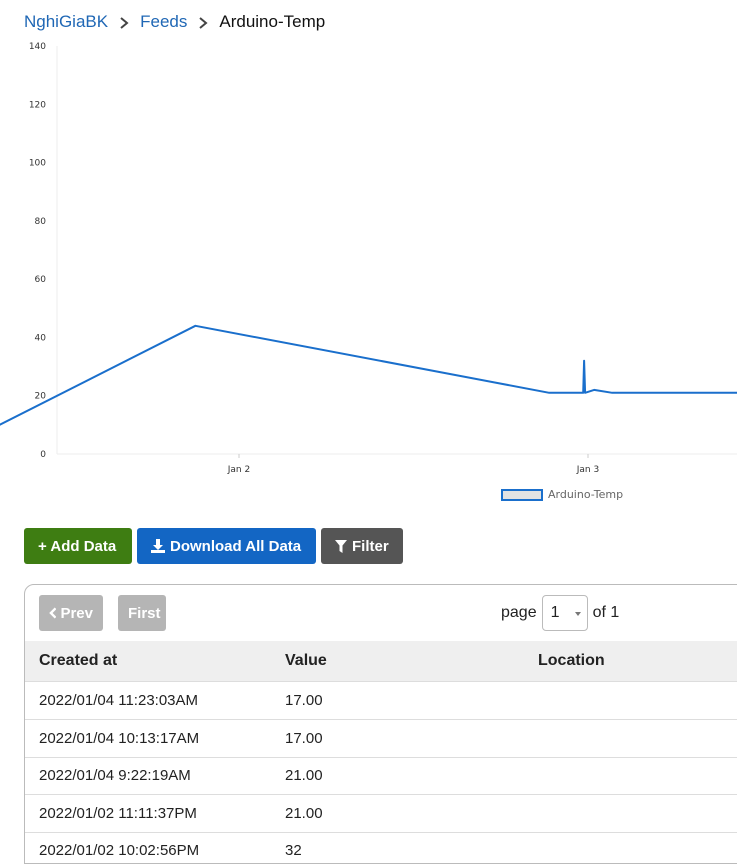 Image resolution: width=737 pixels, height=864 pixels. I want to click on legend-label: Arduino-Temp, so click(585, 494).